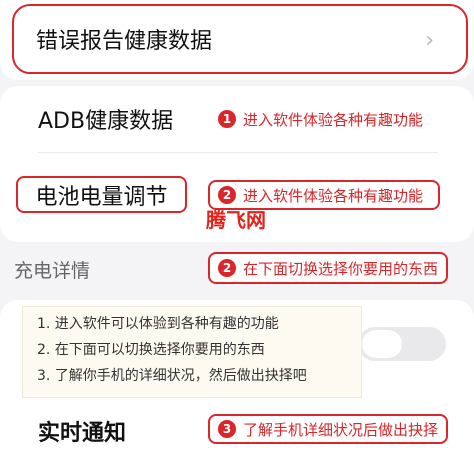 This screenshot has height=460, width=474. Describe the element at coordinates (240, 39) in the screenshot. I see `error-report-row: 错误报告健康数据 ›` at that location.